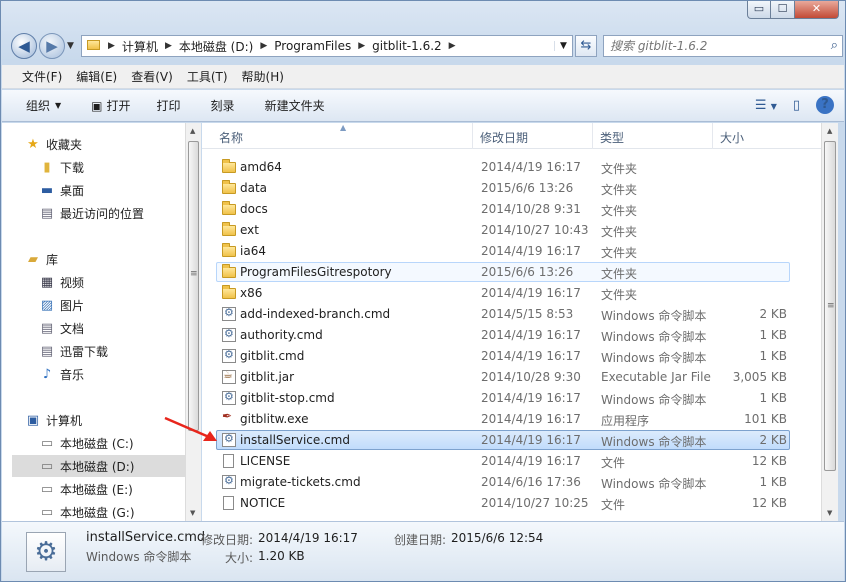  I want to click on file-list-scrollbar: ▲ ≡ ▼, so click(829, 322).